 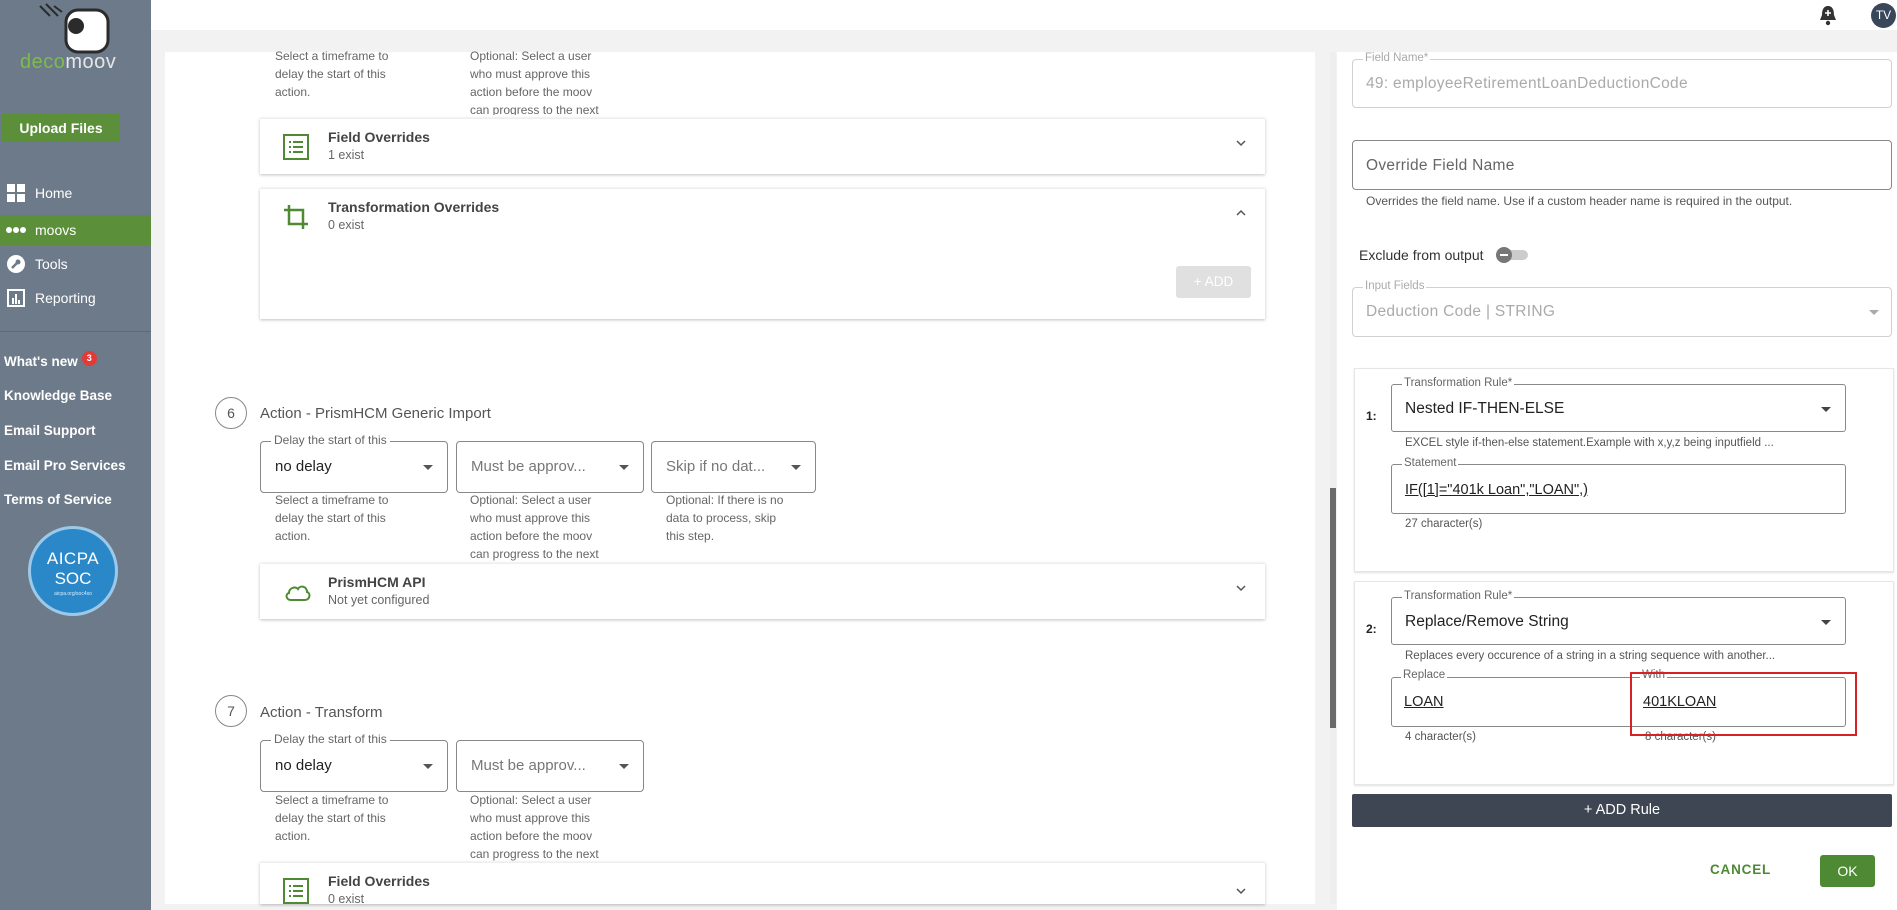 What do you see at coordinates (54, 193) in the screenshot?
I see `nav-label: Home` at bounding box center [54, 193].